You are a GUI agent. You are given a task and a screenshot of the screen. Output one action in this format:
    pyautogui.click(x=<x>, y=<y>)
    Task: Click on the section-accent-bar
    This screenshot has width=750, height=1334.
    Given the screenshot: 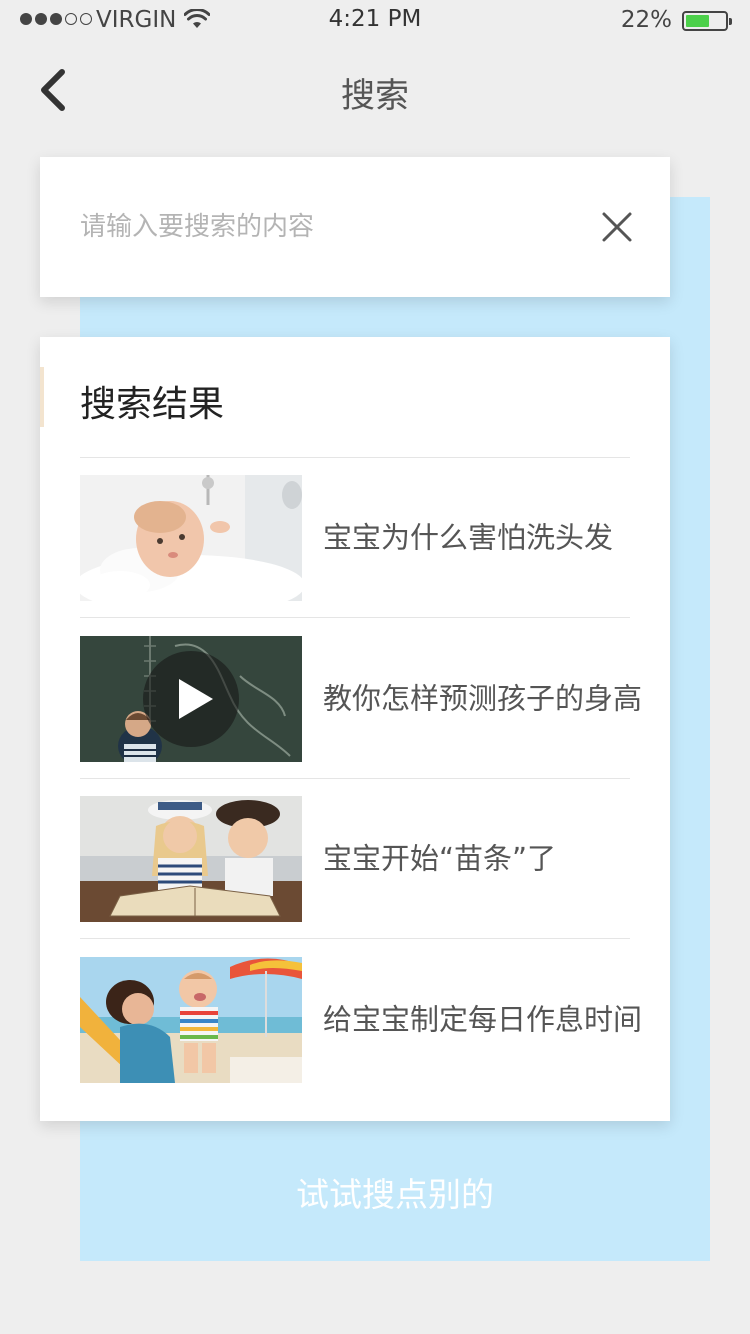 What is the action you would take?
    pyautogui.click(x=42, y=397)
    